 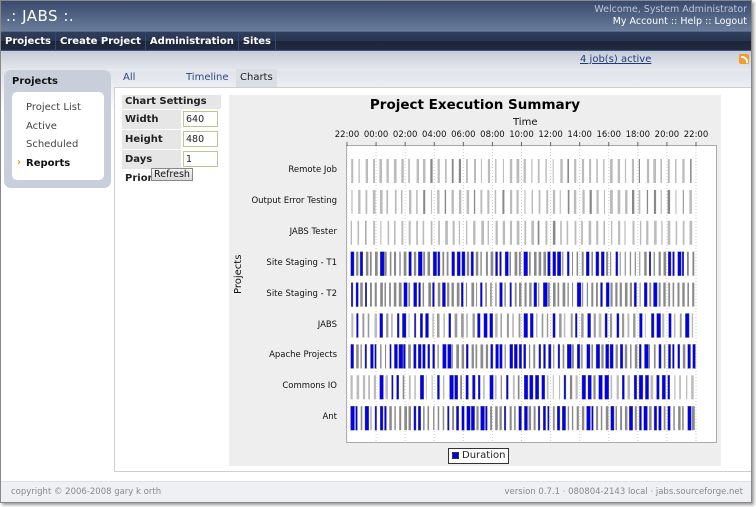 I want to click on legend-swatch-duration, so click(x=455, y=455).